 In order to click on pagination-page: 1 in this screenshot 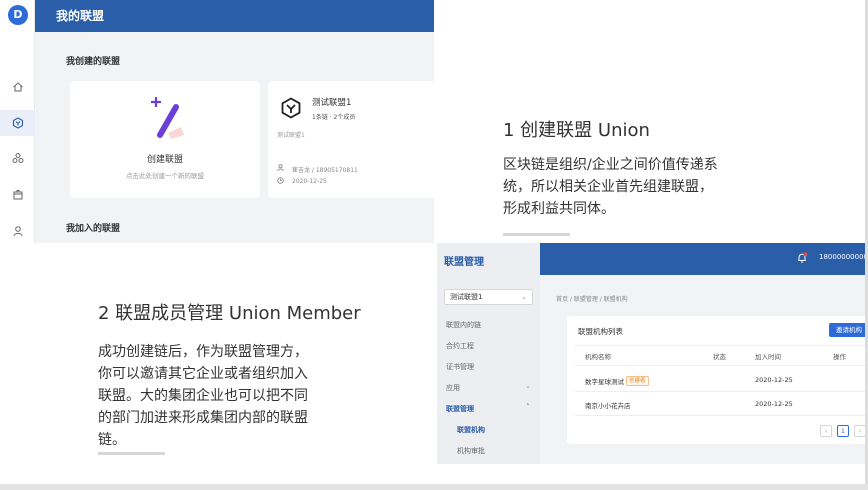, I will do `click(843, 431)`.